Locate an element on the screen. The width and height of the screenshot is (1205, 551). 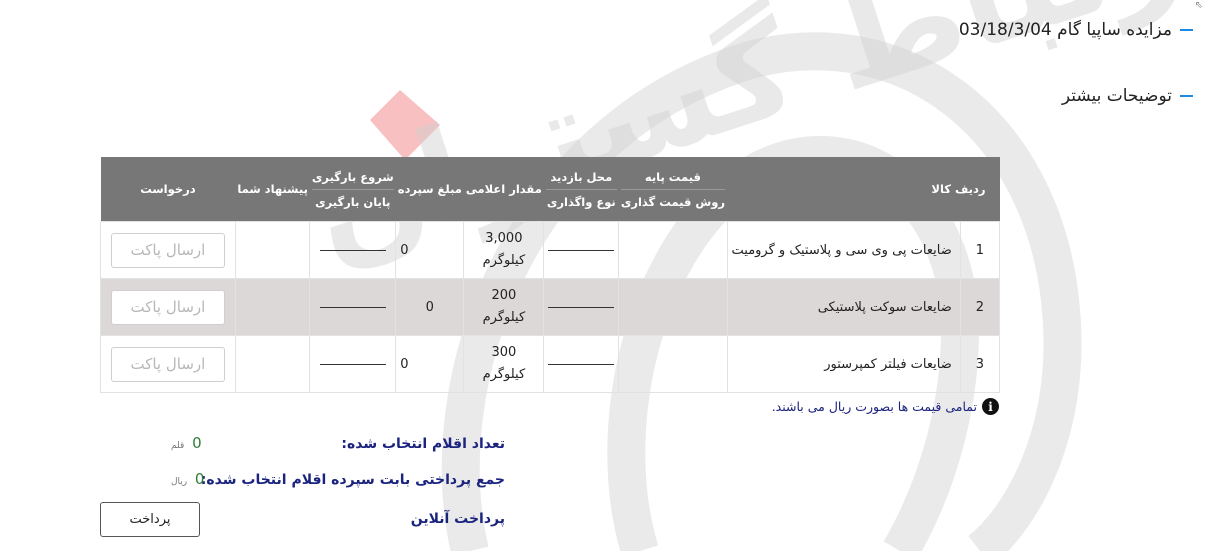
col-visit-place-label: محل بازدید is located at coordinates (581, 176).